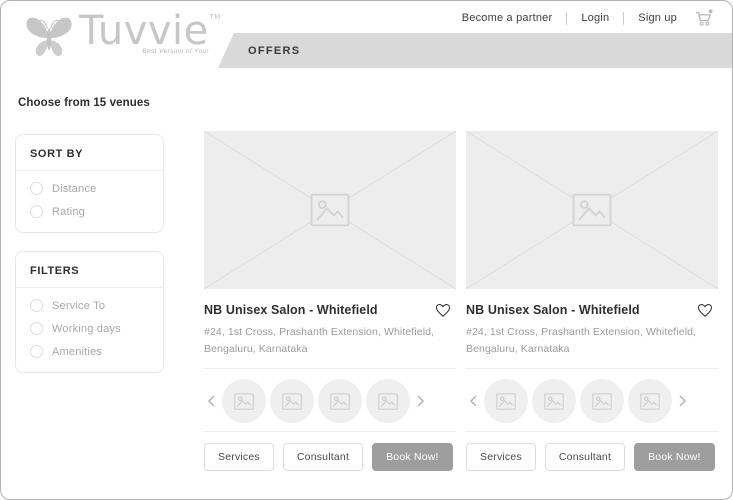 The image size is (733, 500). I want to click on filters-options: Service To Working days Amenities, so click(89, 330).